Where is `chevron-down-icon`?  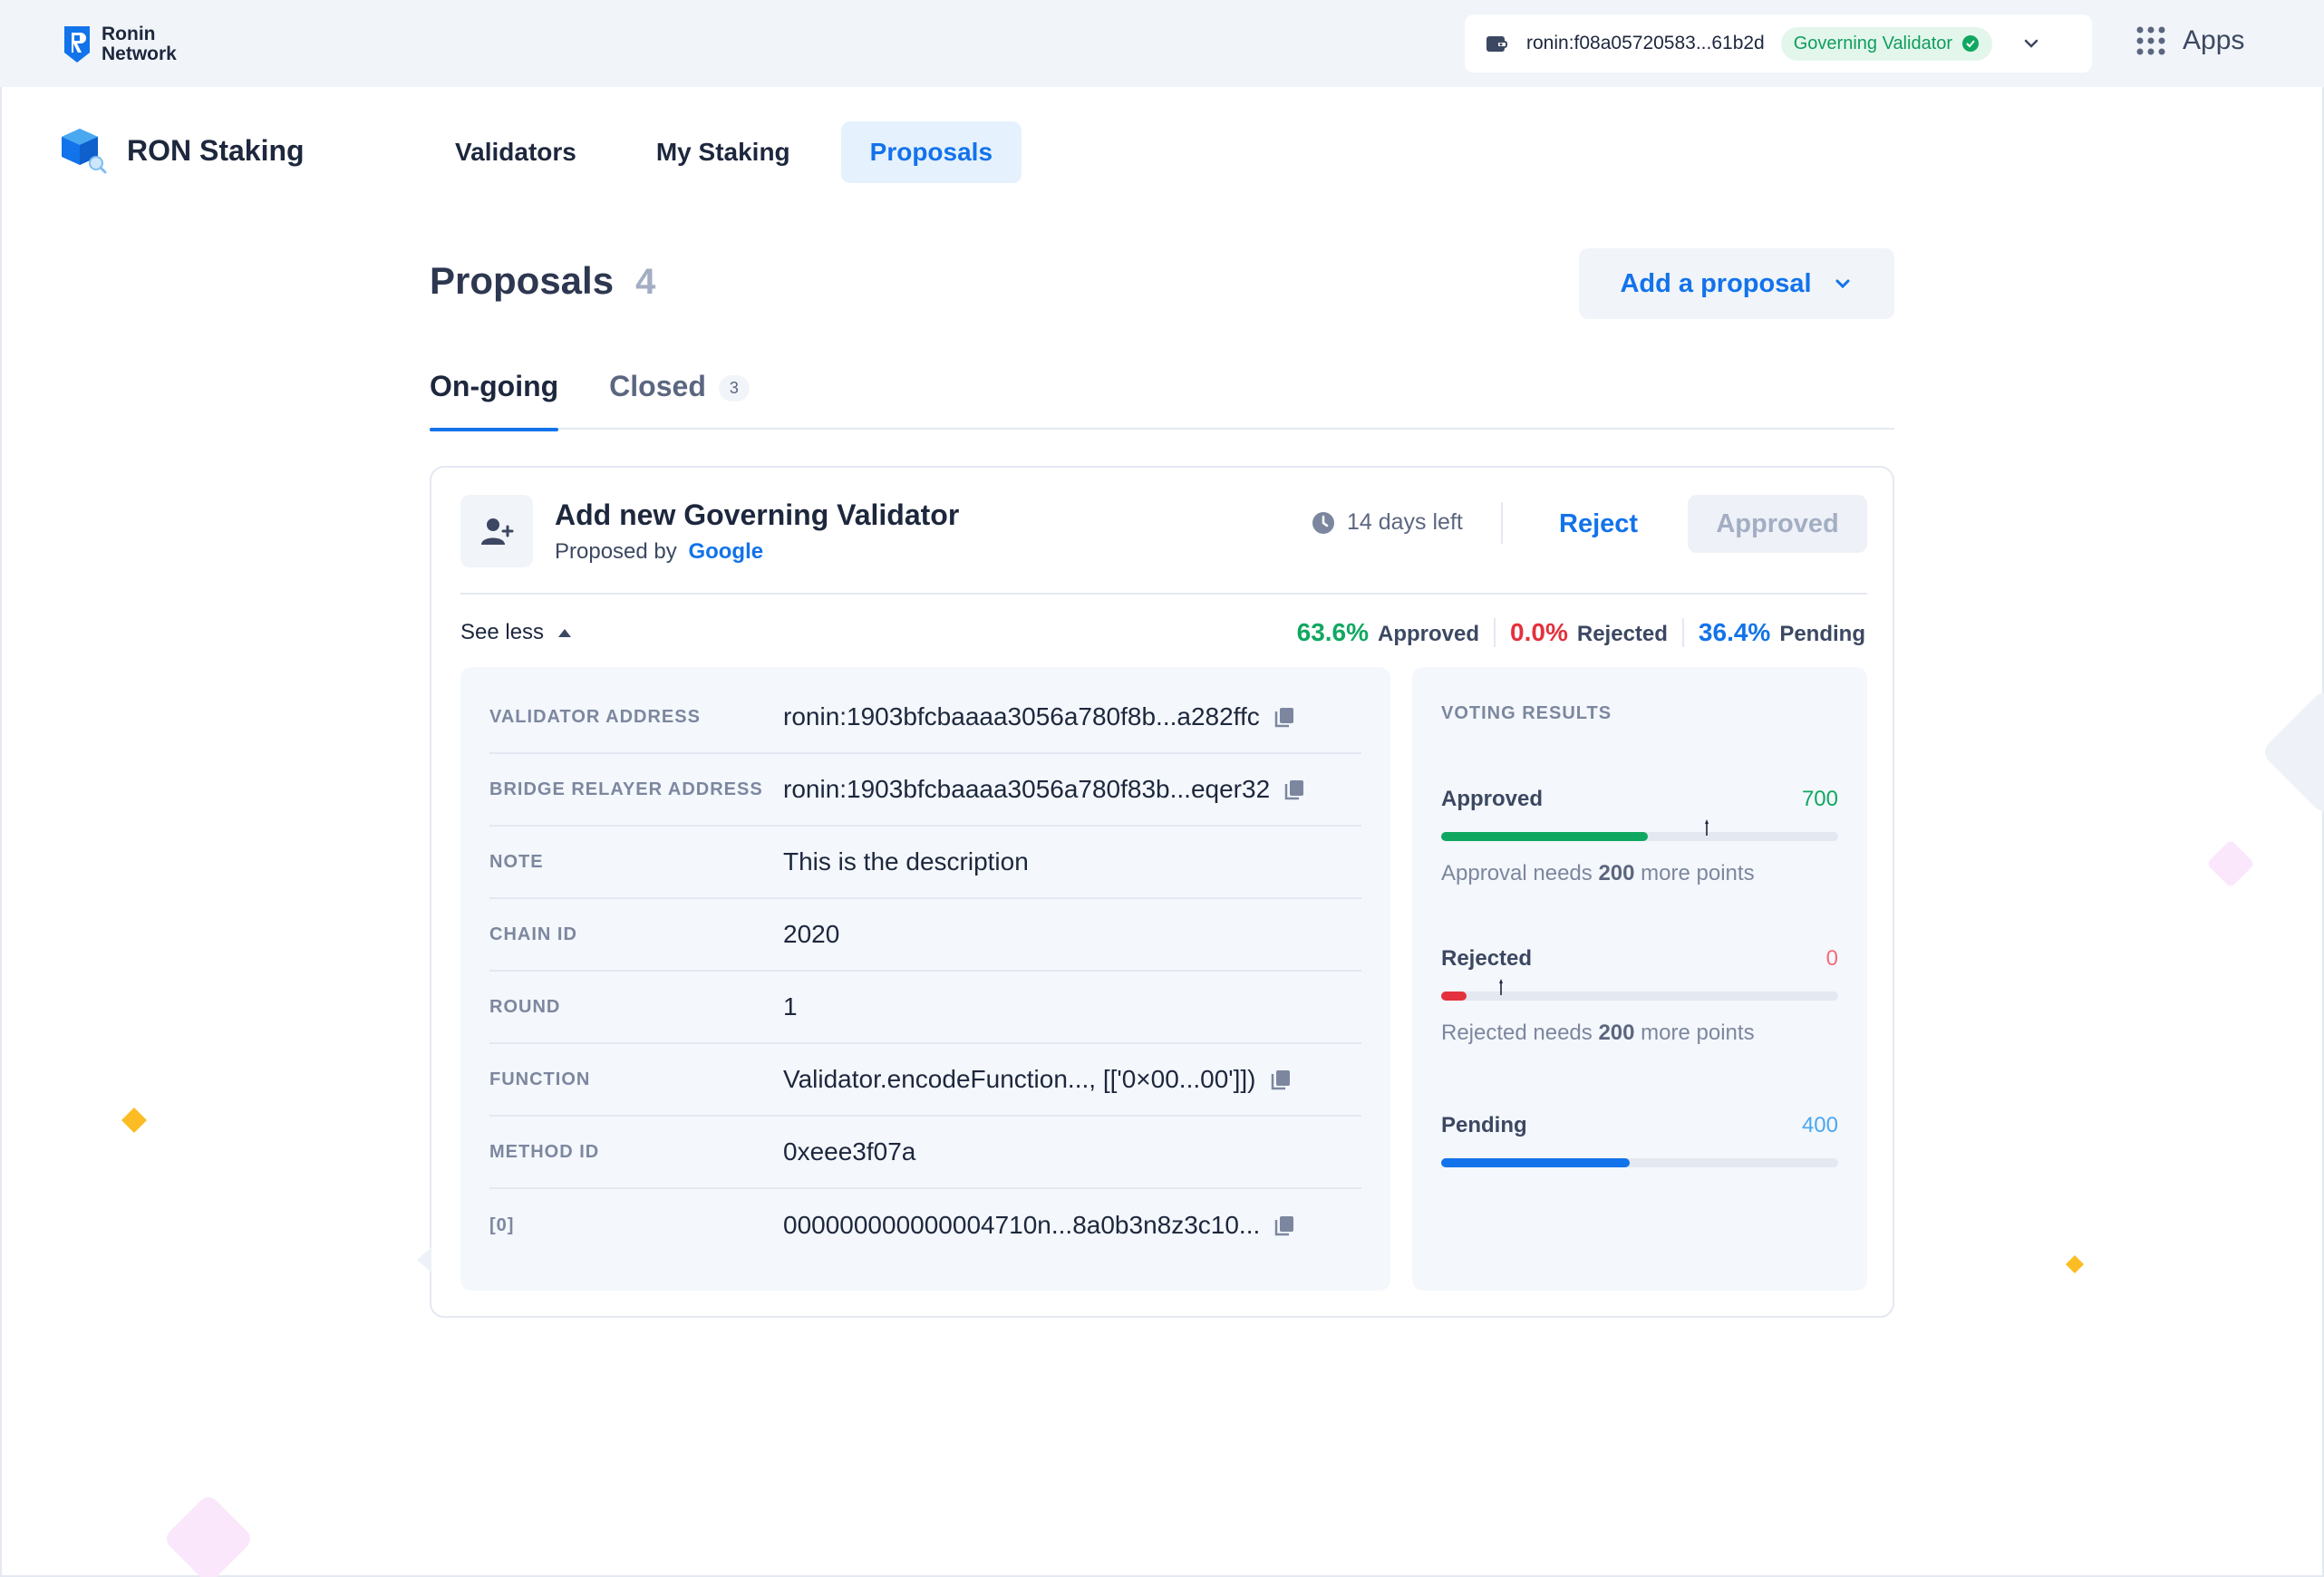 chevron-down-icon is located at coordinates (2031, 44).